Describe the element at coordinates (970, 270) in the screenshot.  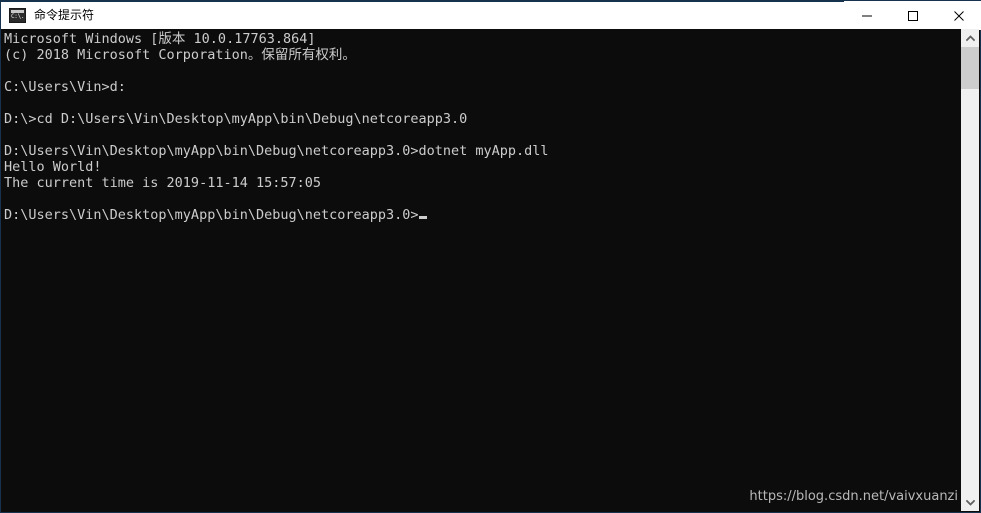
I see `vertical-scrollbar` at that location.